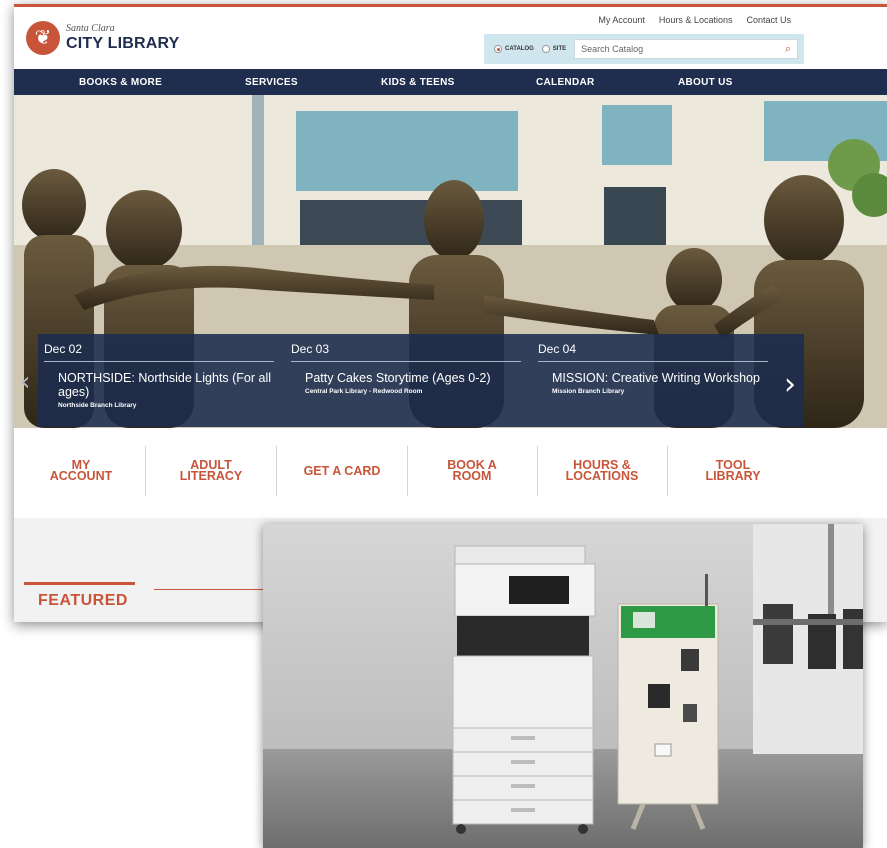 The height and width of the screenshot is (848, 887). I want to click on radio-unselected-icon, so click(545, 49).